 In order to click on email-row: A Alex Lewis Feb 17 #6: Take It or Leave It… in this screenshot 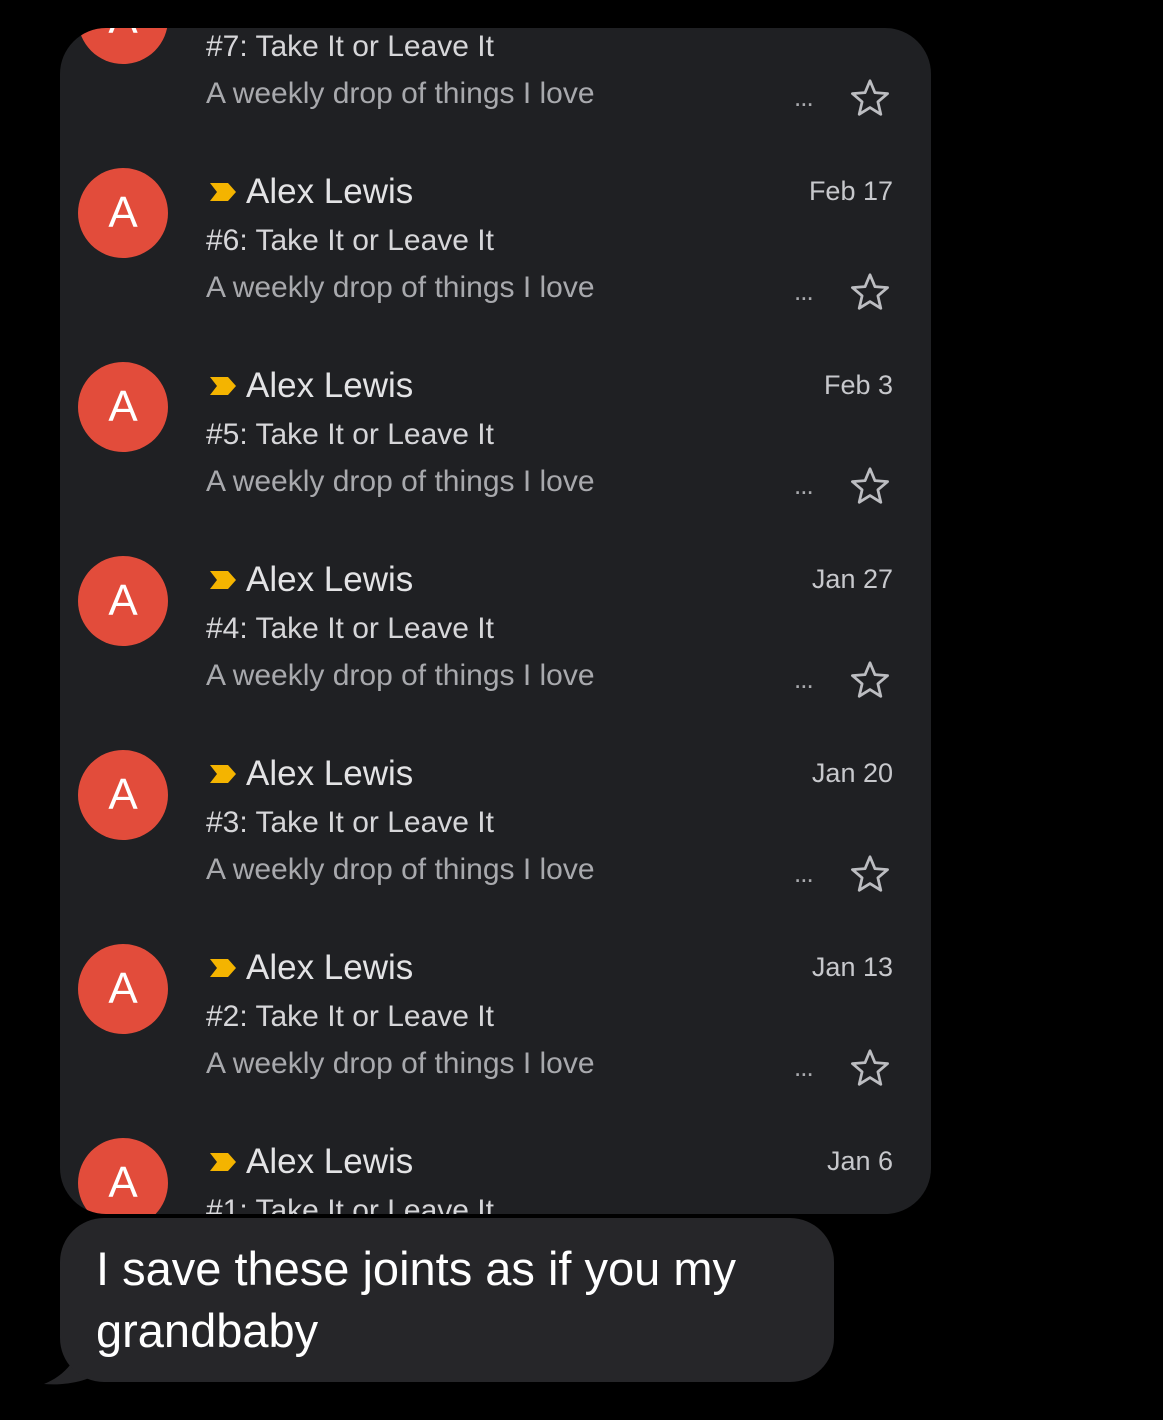, I will do `click(495, 169)`.